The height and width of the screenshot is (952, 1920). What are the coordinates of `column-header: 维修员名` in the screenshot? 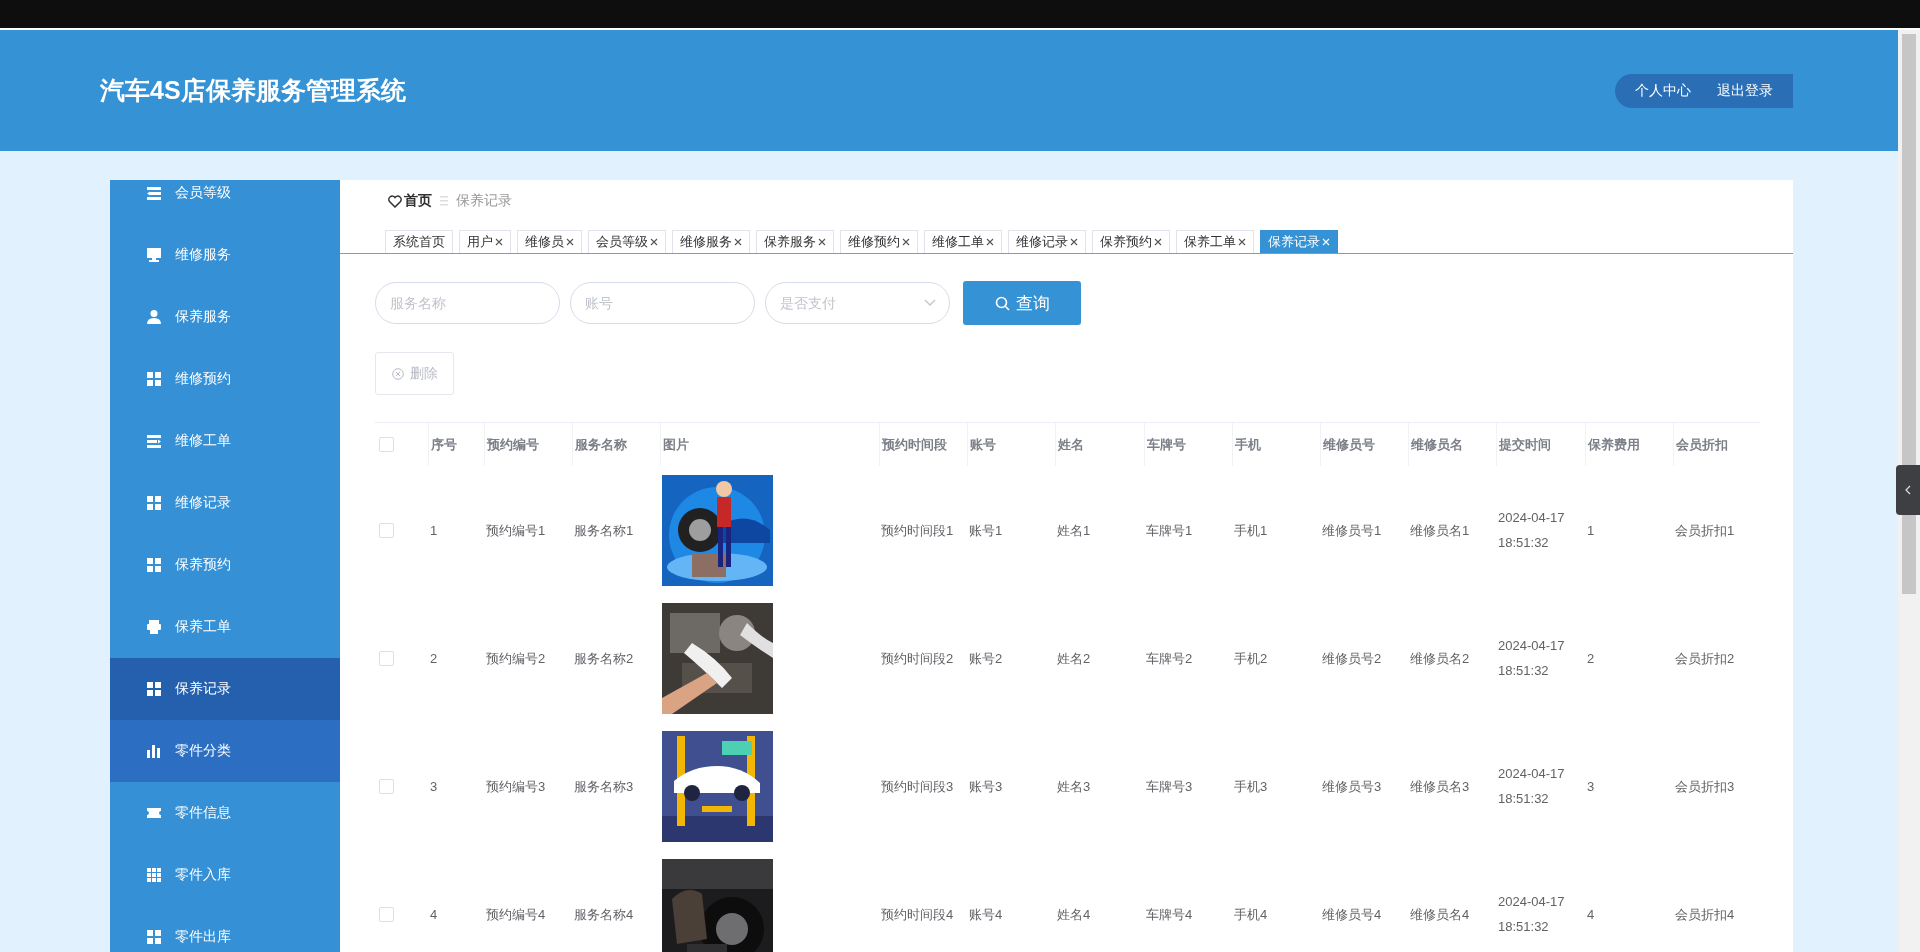 It's located at (1452, 444).